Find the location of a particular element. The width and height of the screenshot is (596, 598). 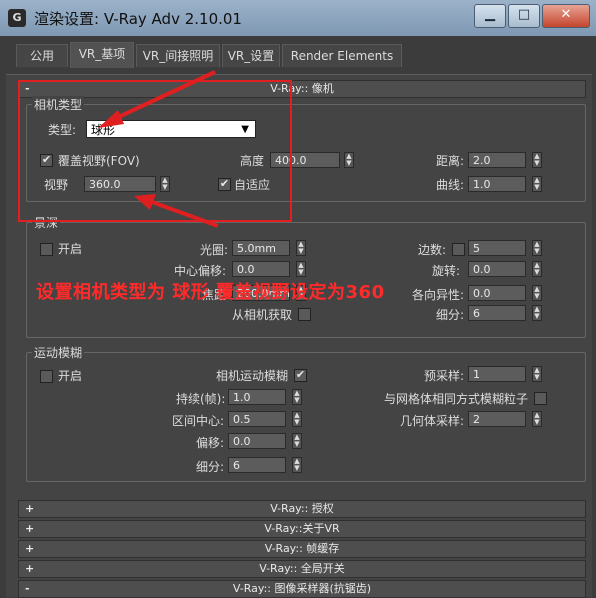

annotation-text: 设置相机类型为 球形 覆盖视野设定为360 is located at coordinates (210, 292).